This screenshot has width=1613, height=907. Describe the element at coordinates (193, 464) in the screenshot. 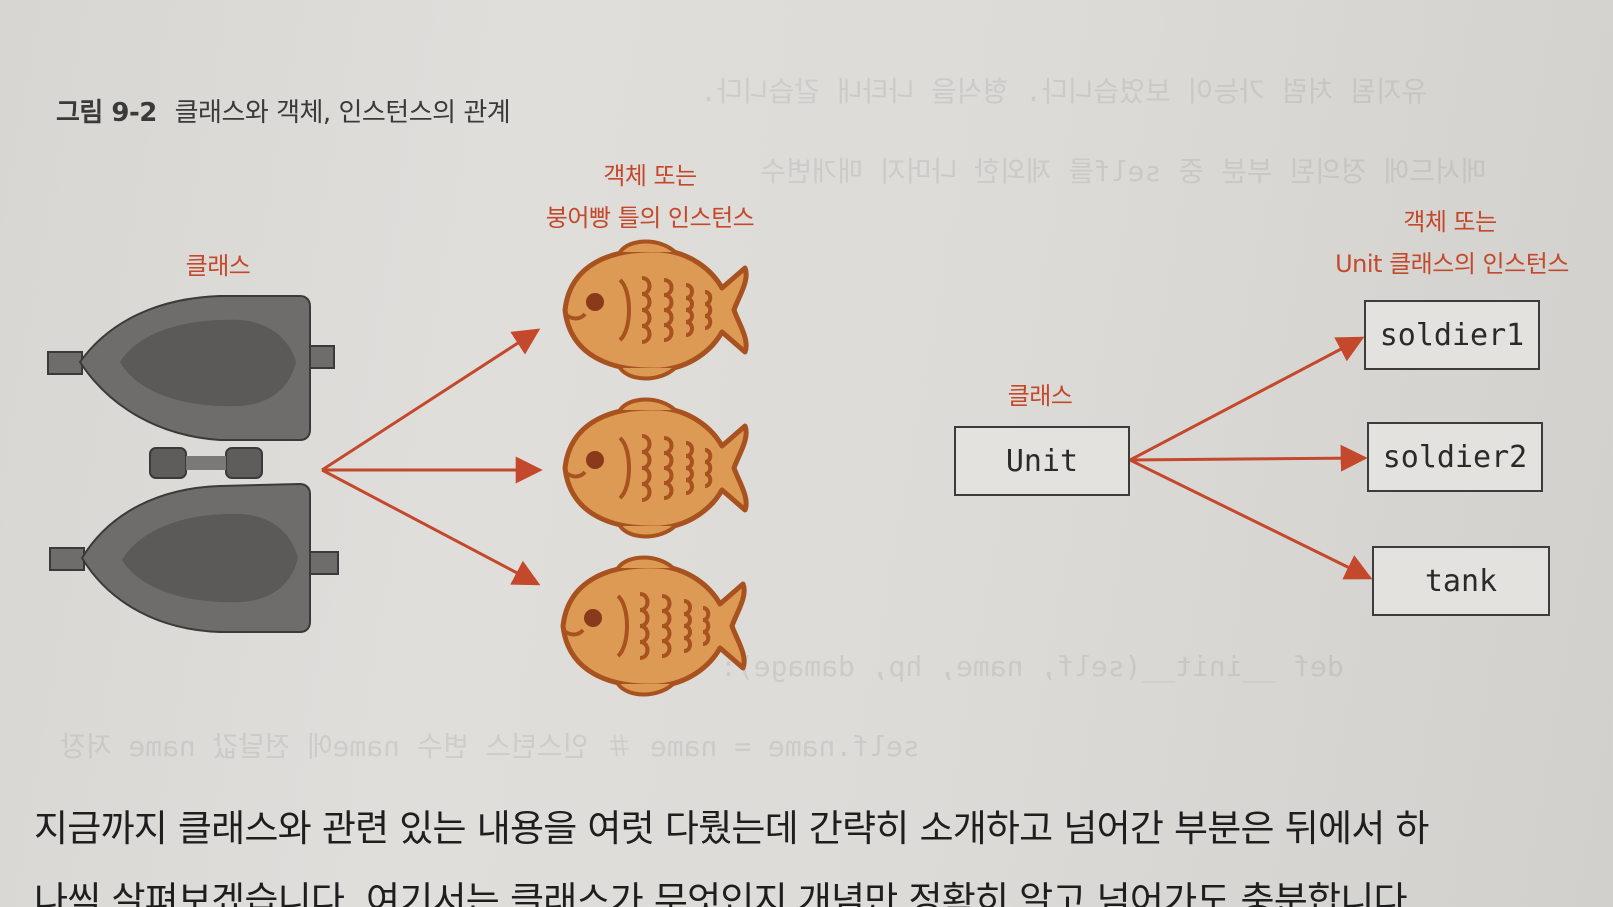

I see `fish-mold-illustration` at that location.